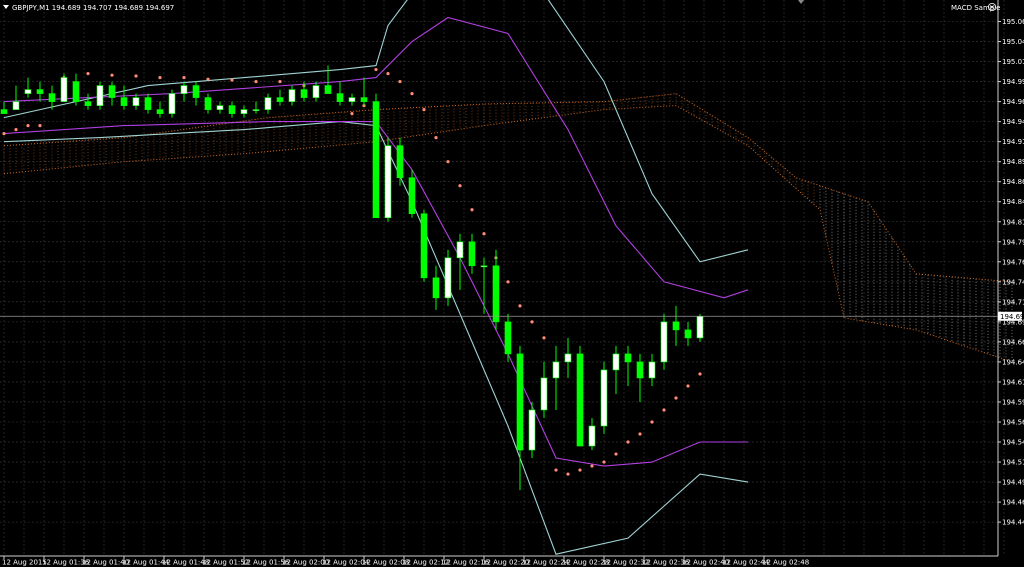 This screenshot has height=567, width=1024. What do you see at coordinates (1013, 122) in the screenshot?
I see `y-tick-label: 194.940` at bounding box center [1013, 122].